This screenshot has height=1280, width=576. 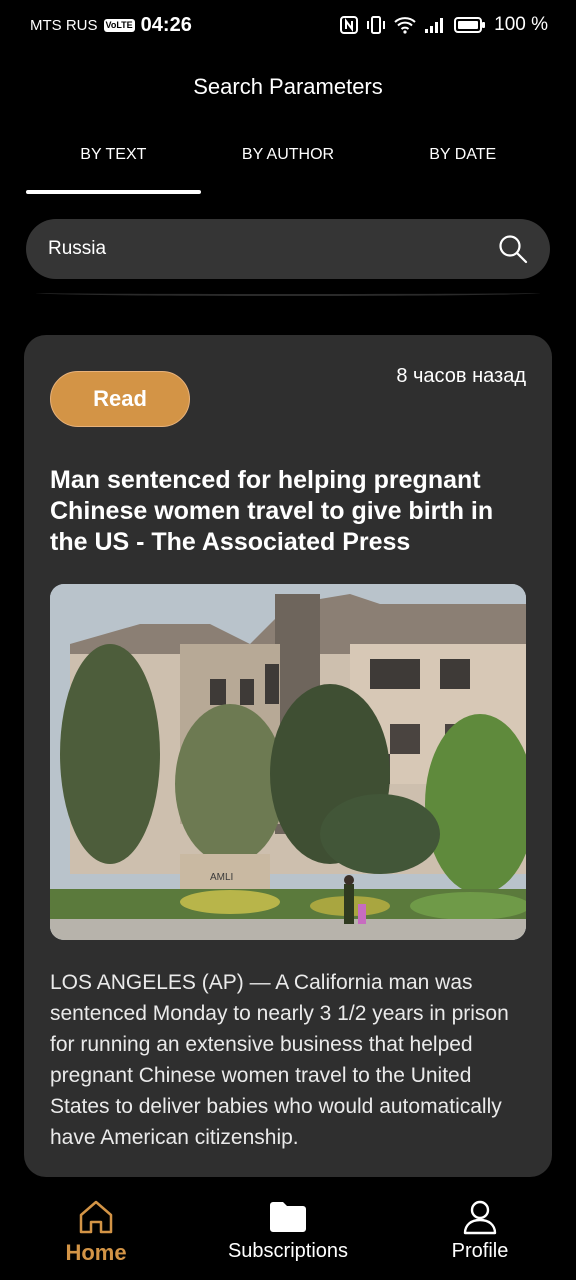 I want to click on signal-icon, so click(x=434, y=25).